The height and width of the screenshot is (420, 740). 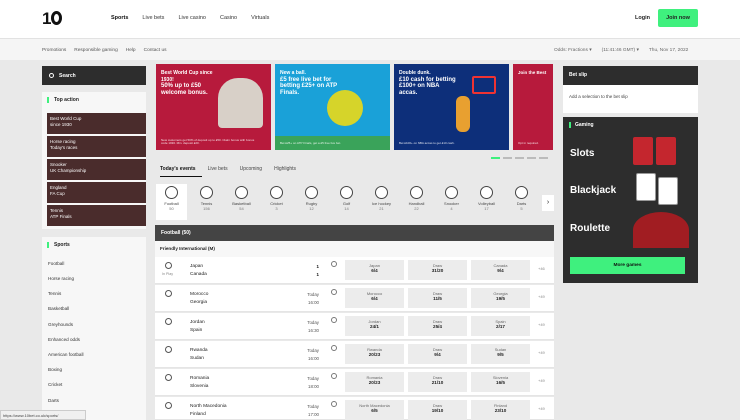 What do you see at coordinates (119, 18) in the screenshot?
I see `nav-sports: Sports` at bounding box center [119, 18].